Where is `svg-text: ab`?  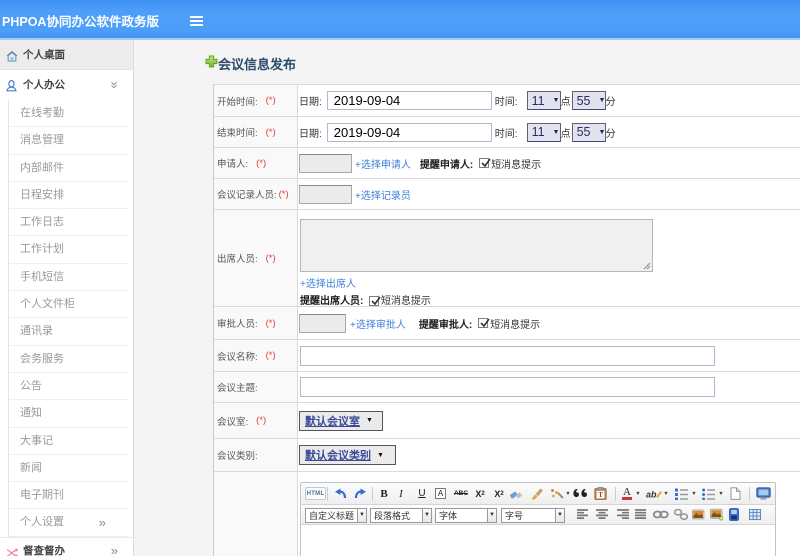
svg-text: ab is located at coordinates (651, 494).